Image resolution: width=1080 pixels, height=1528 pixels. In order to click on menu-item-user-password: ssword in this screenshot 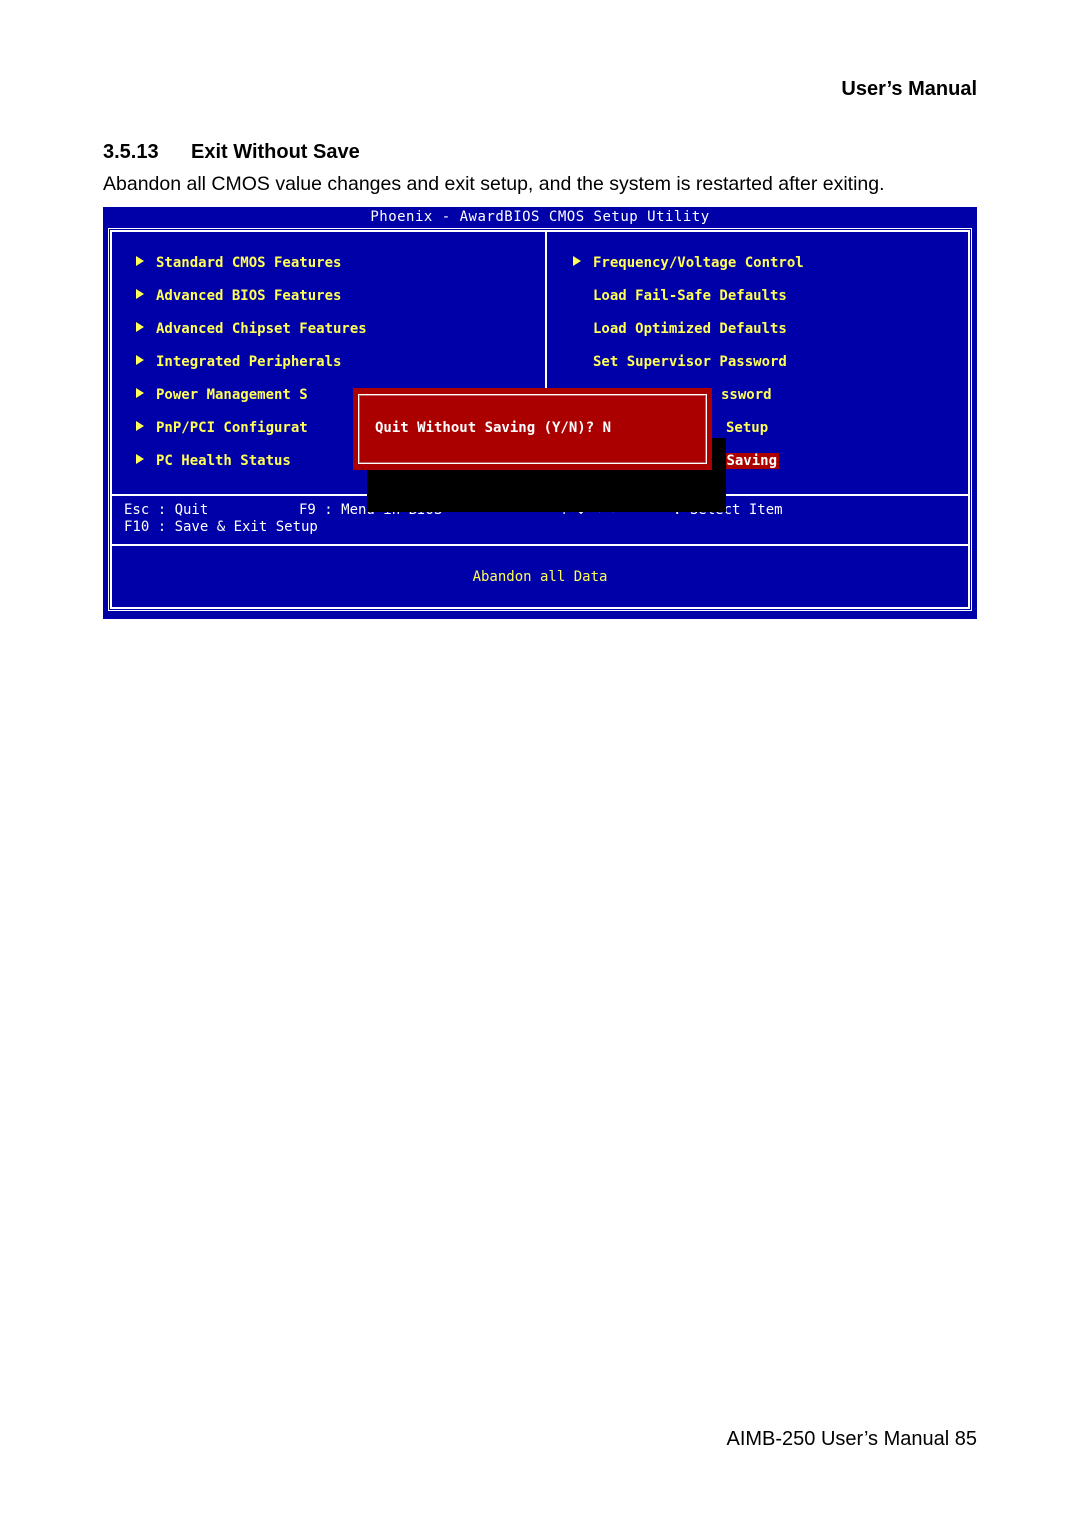, I will do `click(746, 395)`.